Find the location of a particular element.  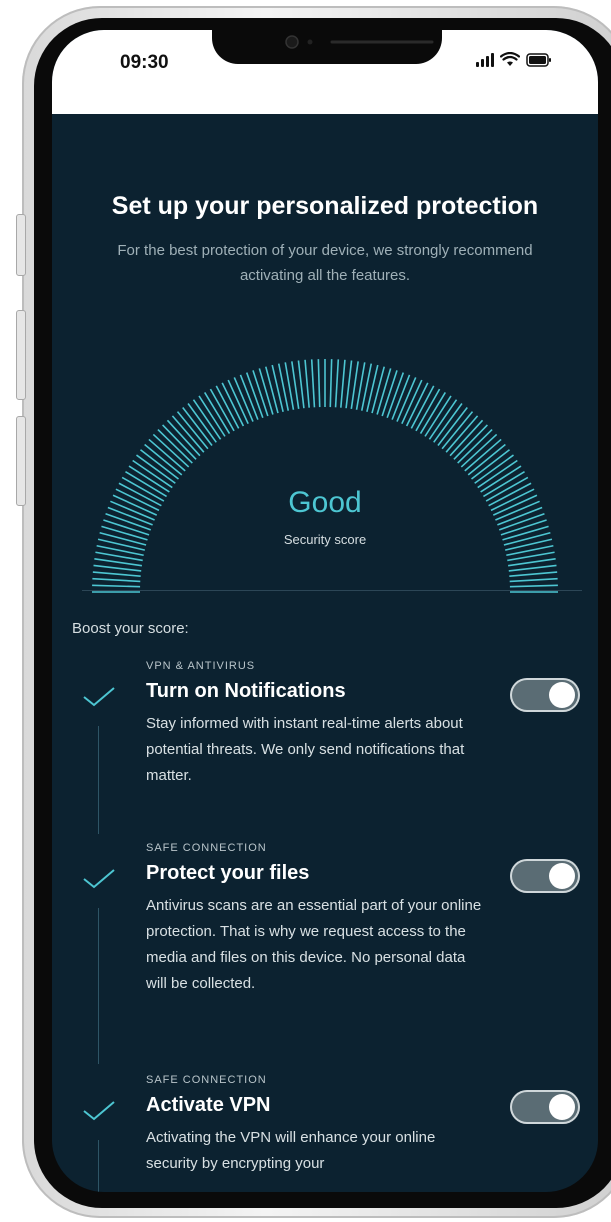

wifi-icon is located at coordinates (510, 59).